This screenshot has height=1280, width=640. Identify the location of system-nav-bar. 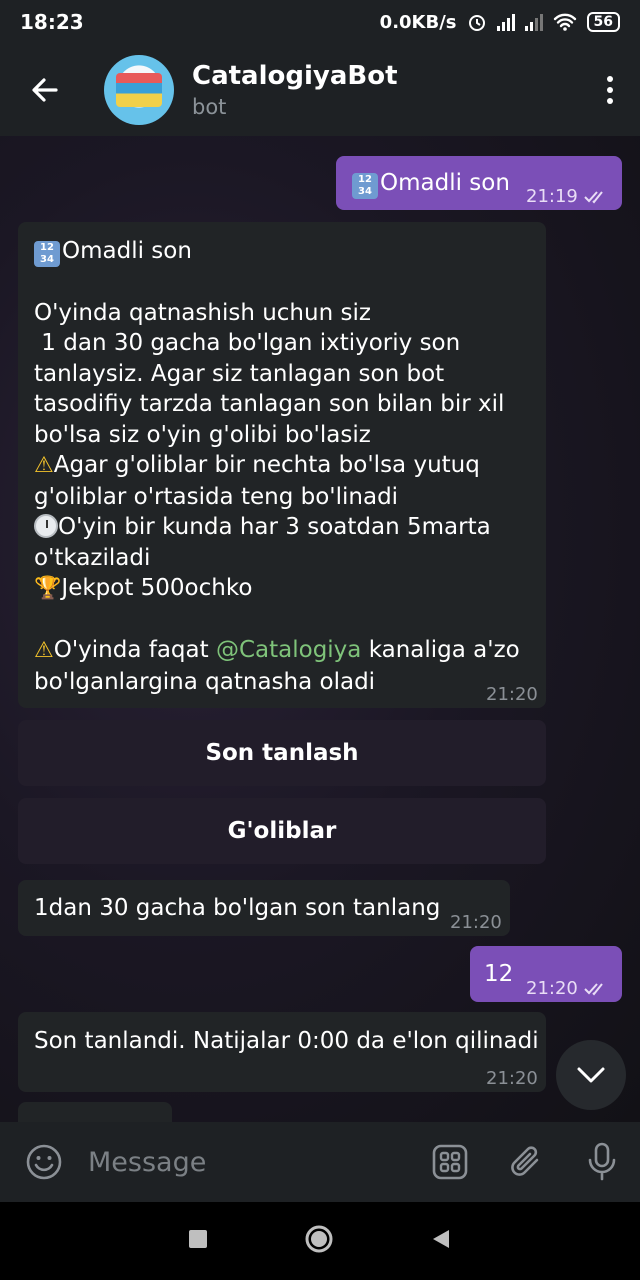
(320, 1241).